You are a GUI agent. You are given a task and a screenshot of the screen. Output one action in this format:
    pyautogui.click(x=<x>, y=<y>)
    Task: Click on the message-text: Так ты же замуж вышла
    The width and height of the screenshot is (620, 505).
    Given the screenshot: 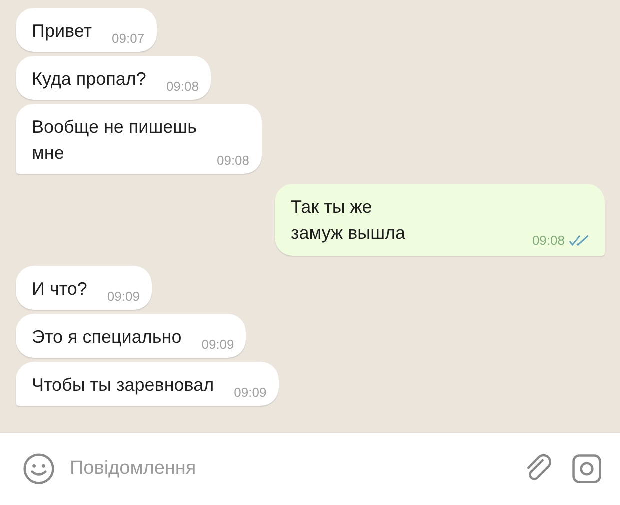 What is the action you would take?
    pyautogui.click(x=348, y=220)
    